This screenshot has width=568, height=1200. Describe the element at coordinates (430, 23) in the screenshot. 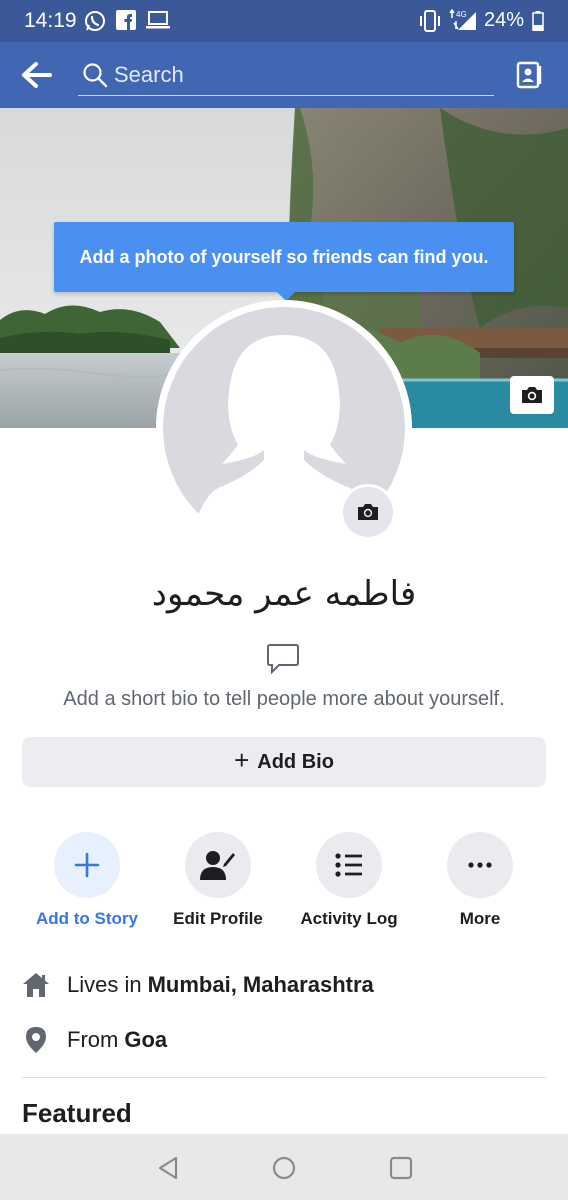

I see `vibrate-icon` at that location.